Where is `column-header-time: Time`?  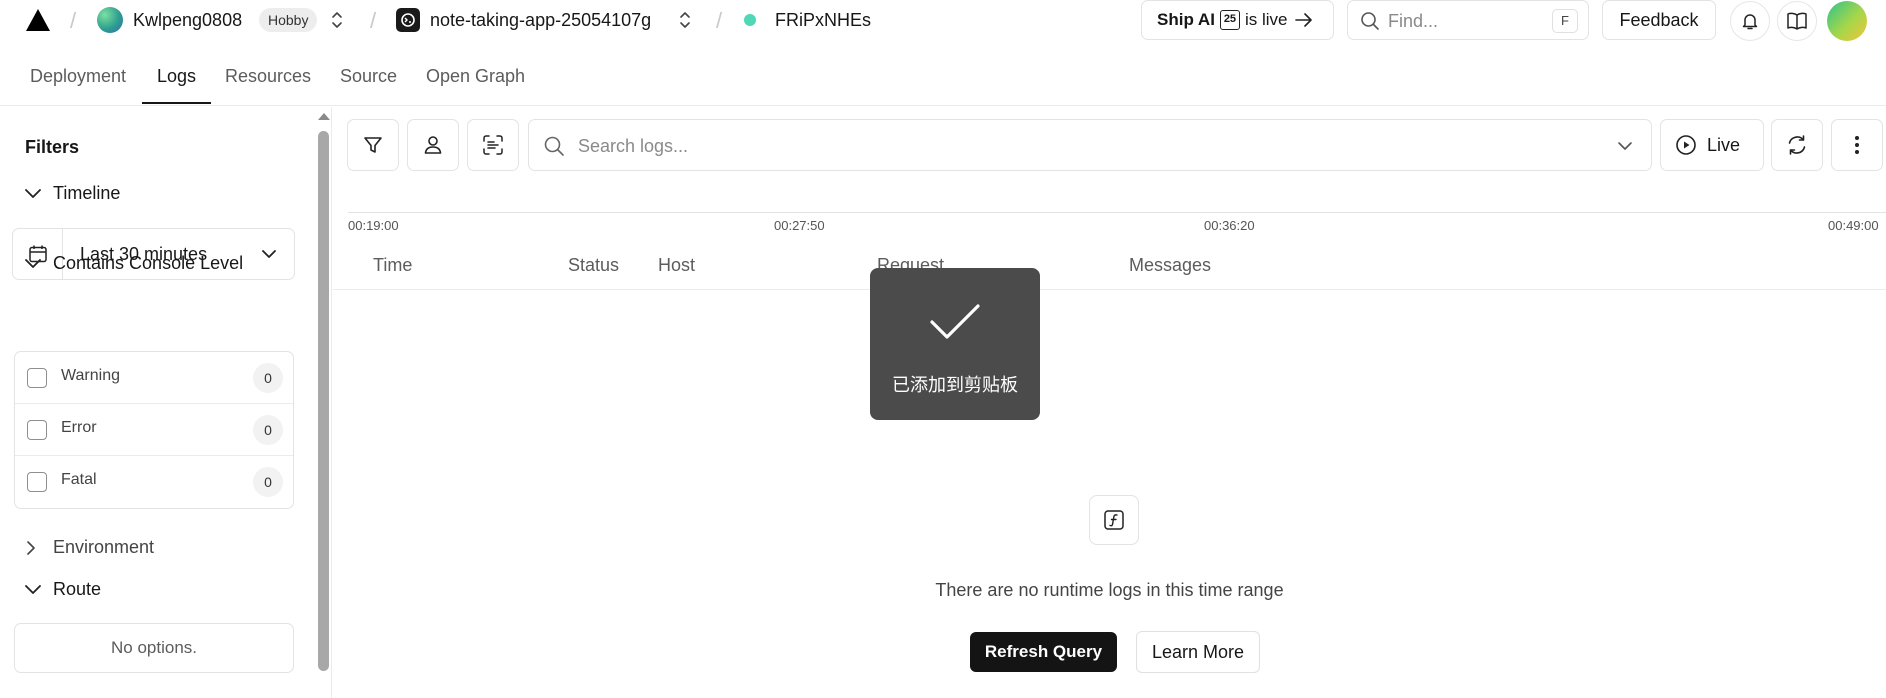 column-header-time: Time is located at coordinates (392, 265).